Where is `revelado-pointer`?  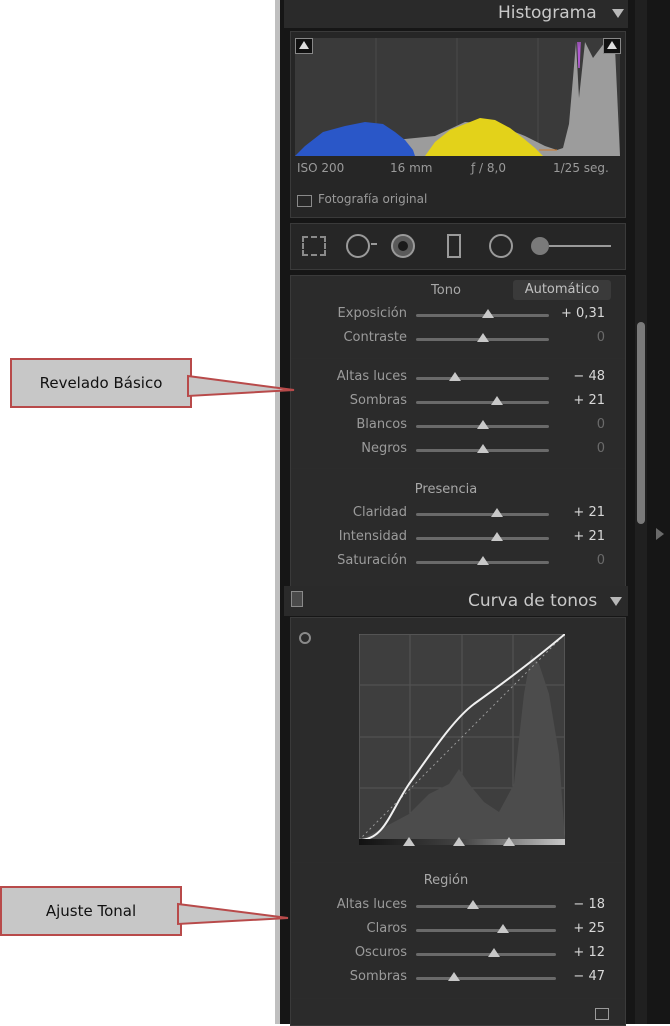
revelado-pointer is located at coordinates (241, 386).